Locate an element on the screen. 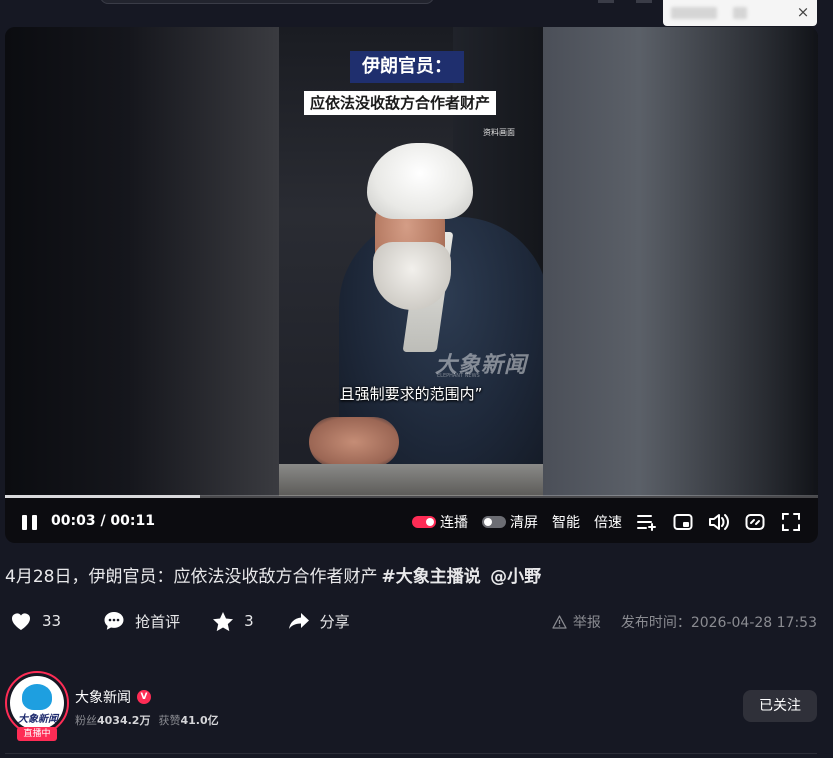 The image size is (833, 758). overlay-subtitle: 应依法没收敌方合作者财产 is located at coordinates (400, 103).